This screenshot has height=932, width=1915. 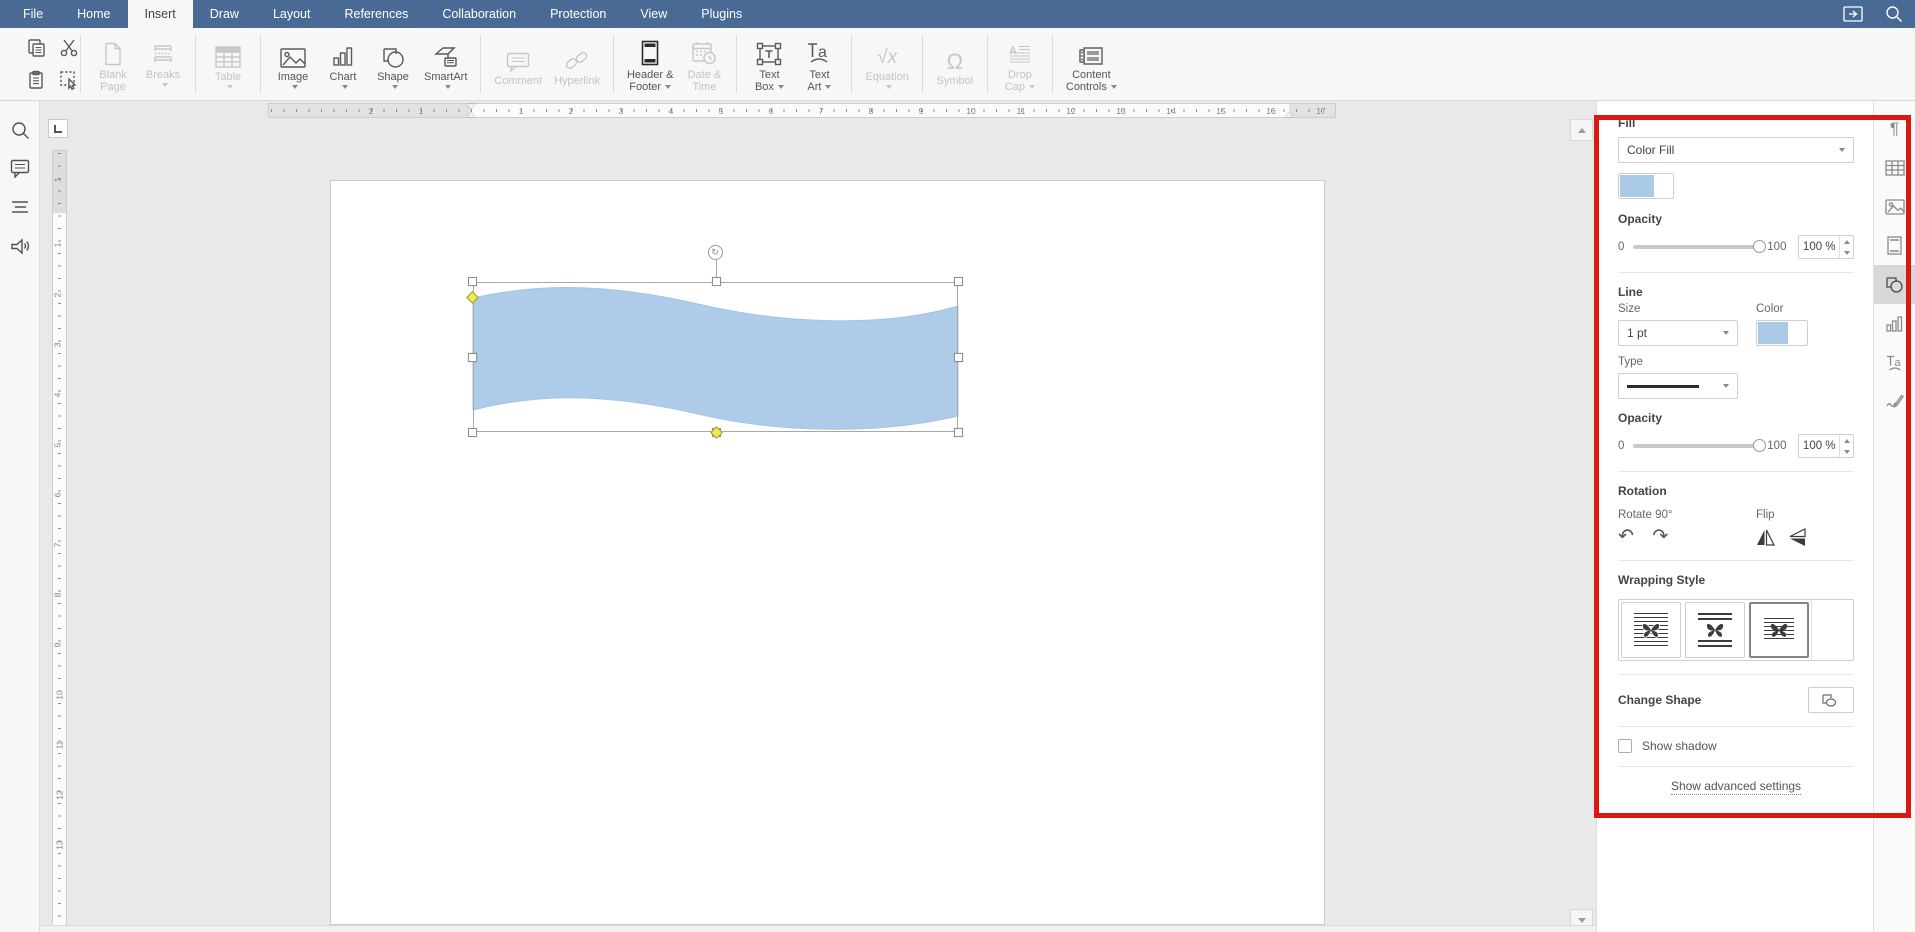 What do you see at coordinates (1700, 445) in the screenshot?
I see `line-opacity-slider` at bounding box center [1700, 445].